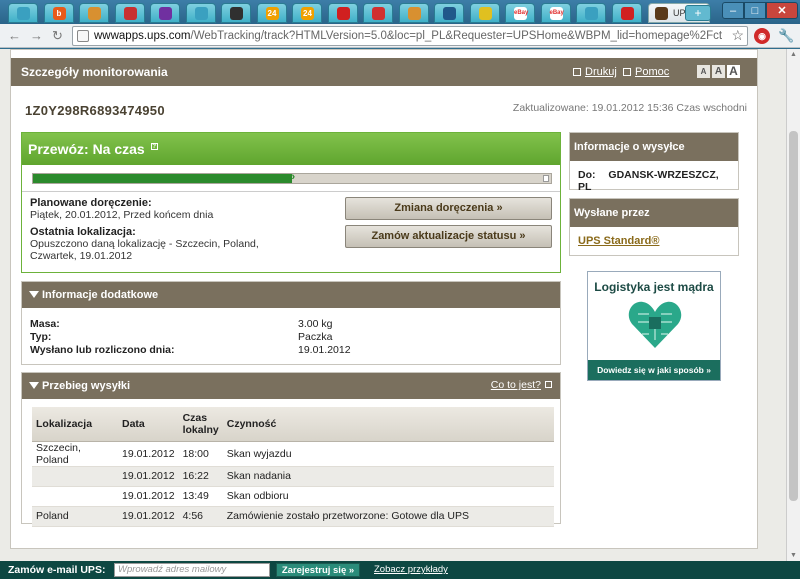 Image resolution: width=800 pixels, height=579 pixels. I want to click on table-cell: Szczecin, Poland, so click(75, 454).